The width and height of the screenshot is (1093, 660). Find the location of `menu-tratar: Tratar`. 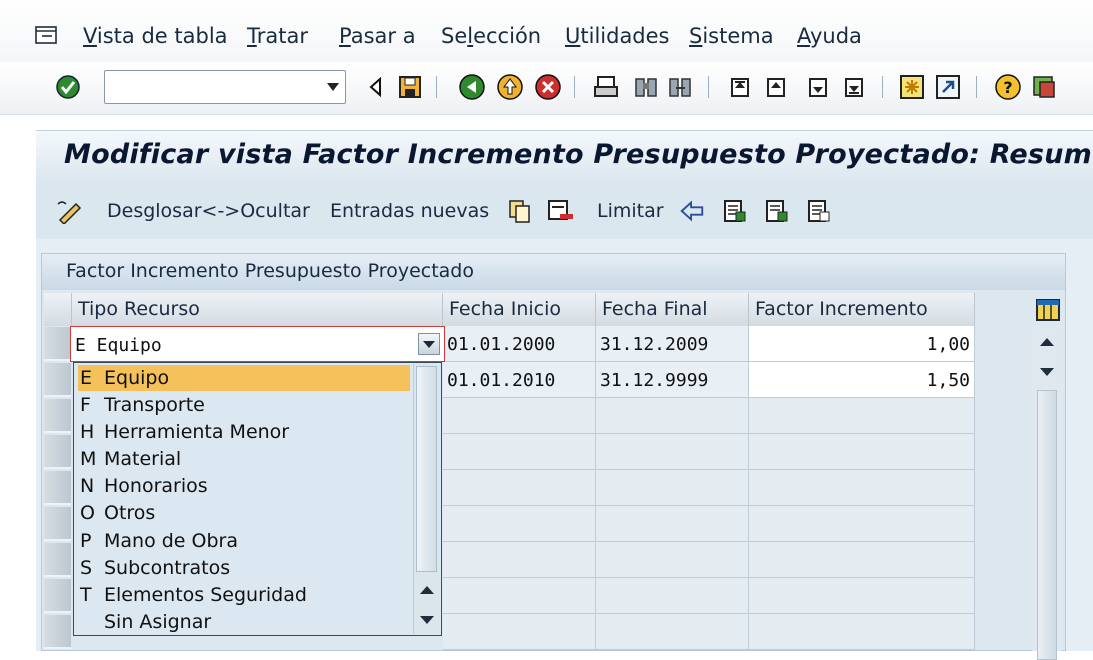

menu-tratar: Tratar is located at coordinates (277, 36).